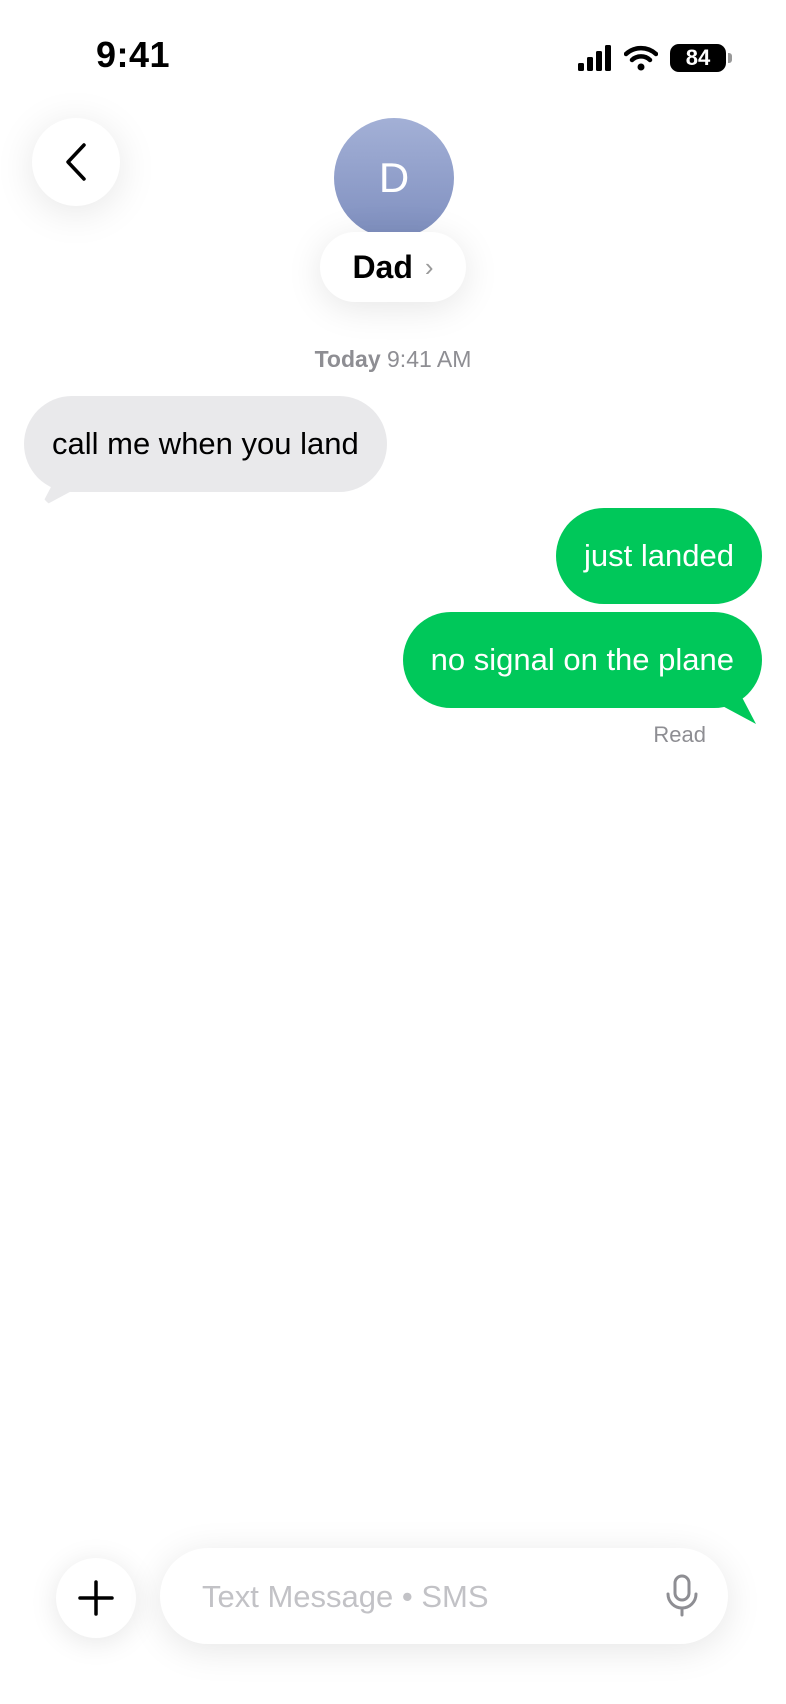 Image resolution: width=786 pixels, height=1704 pixels. What do you see at coordinates (133, 54) in the screenshot?
I see `status-time: 9:41` at bounding box center [133, 54].